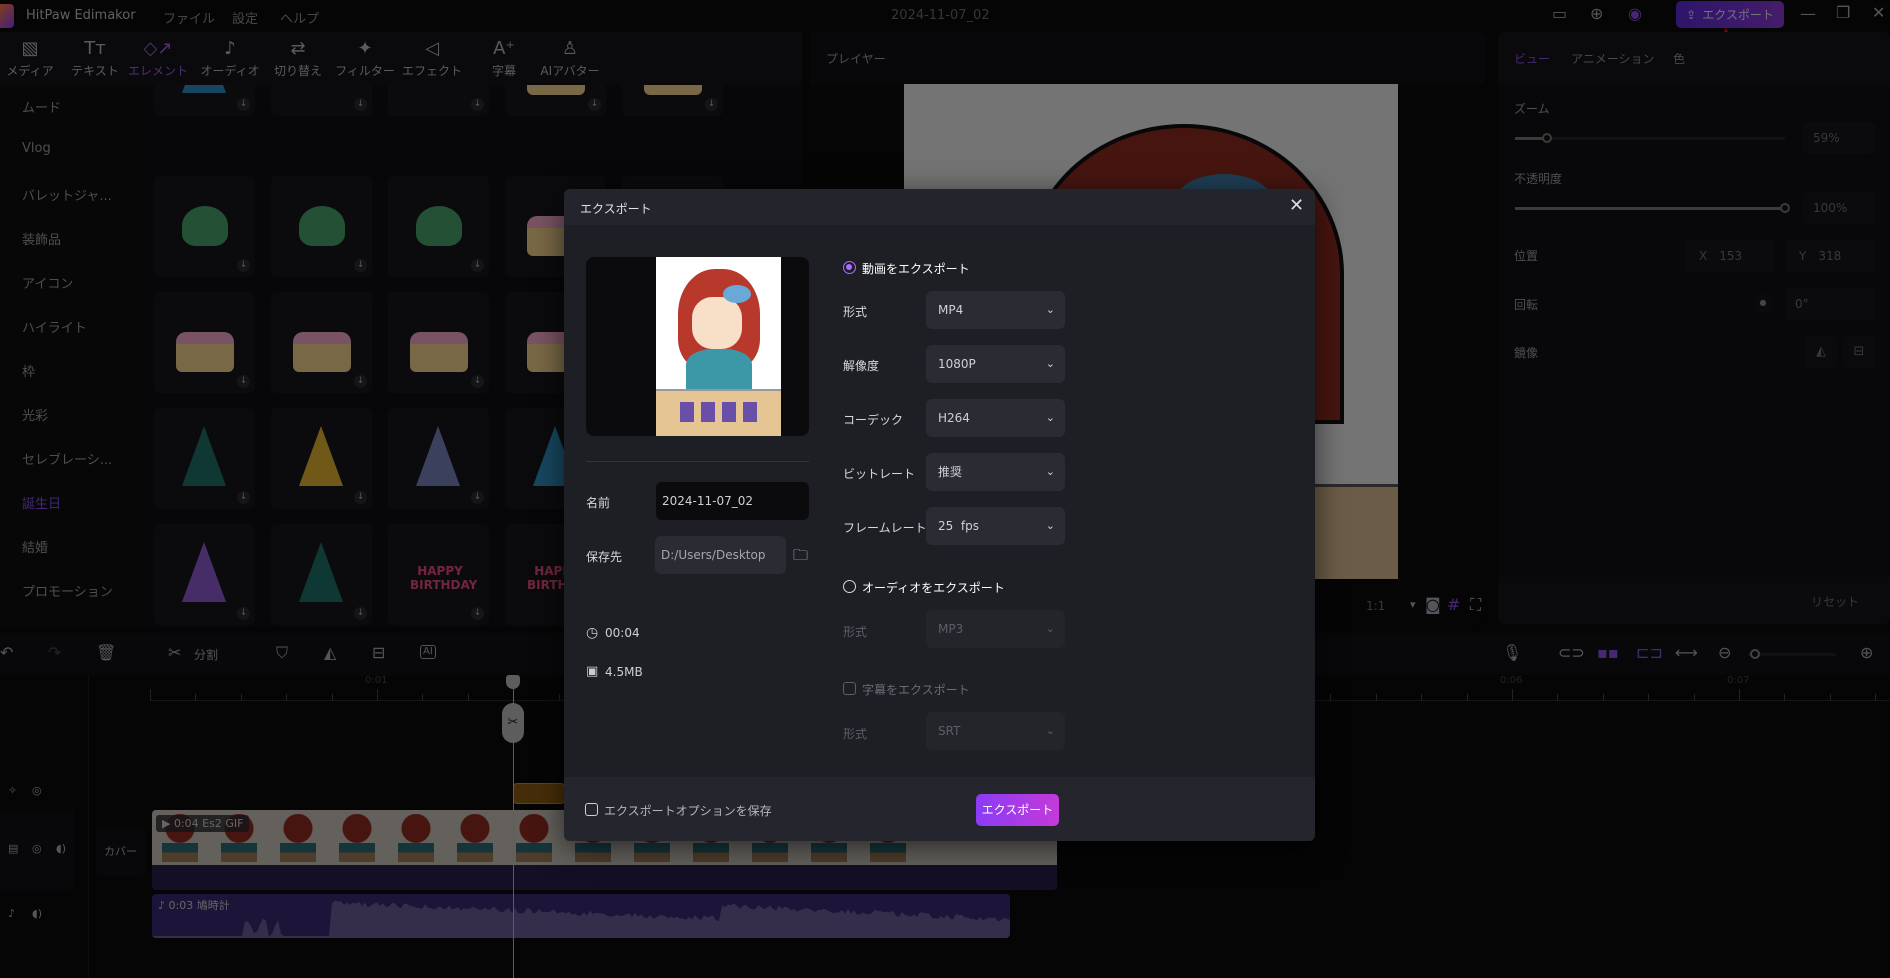 The height and width of the screenshot is (978, 1890). Describe the element at coordinates (916, 689) in the screenshot. I see `subtitle-export-label: 字幕をエクスポート` at that location.